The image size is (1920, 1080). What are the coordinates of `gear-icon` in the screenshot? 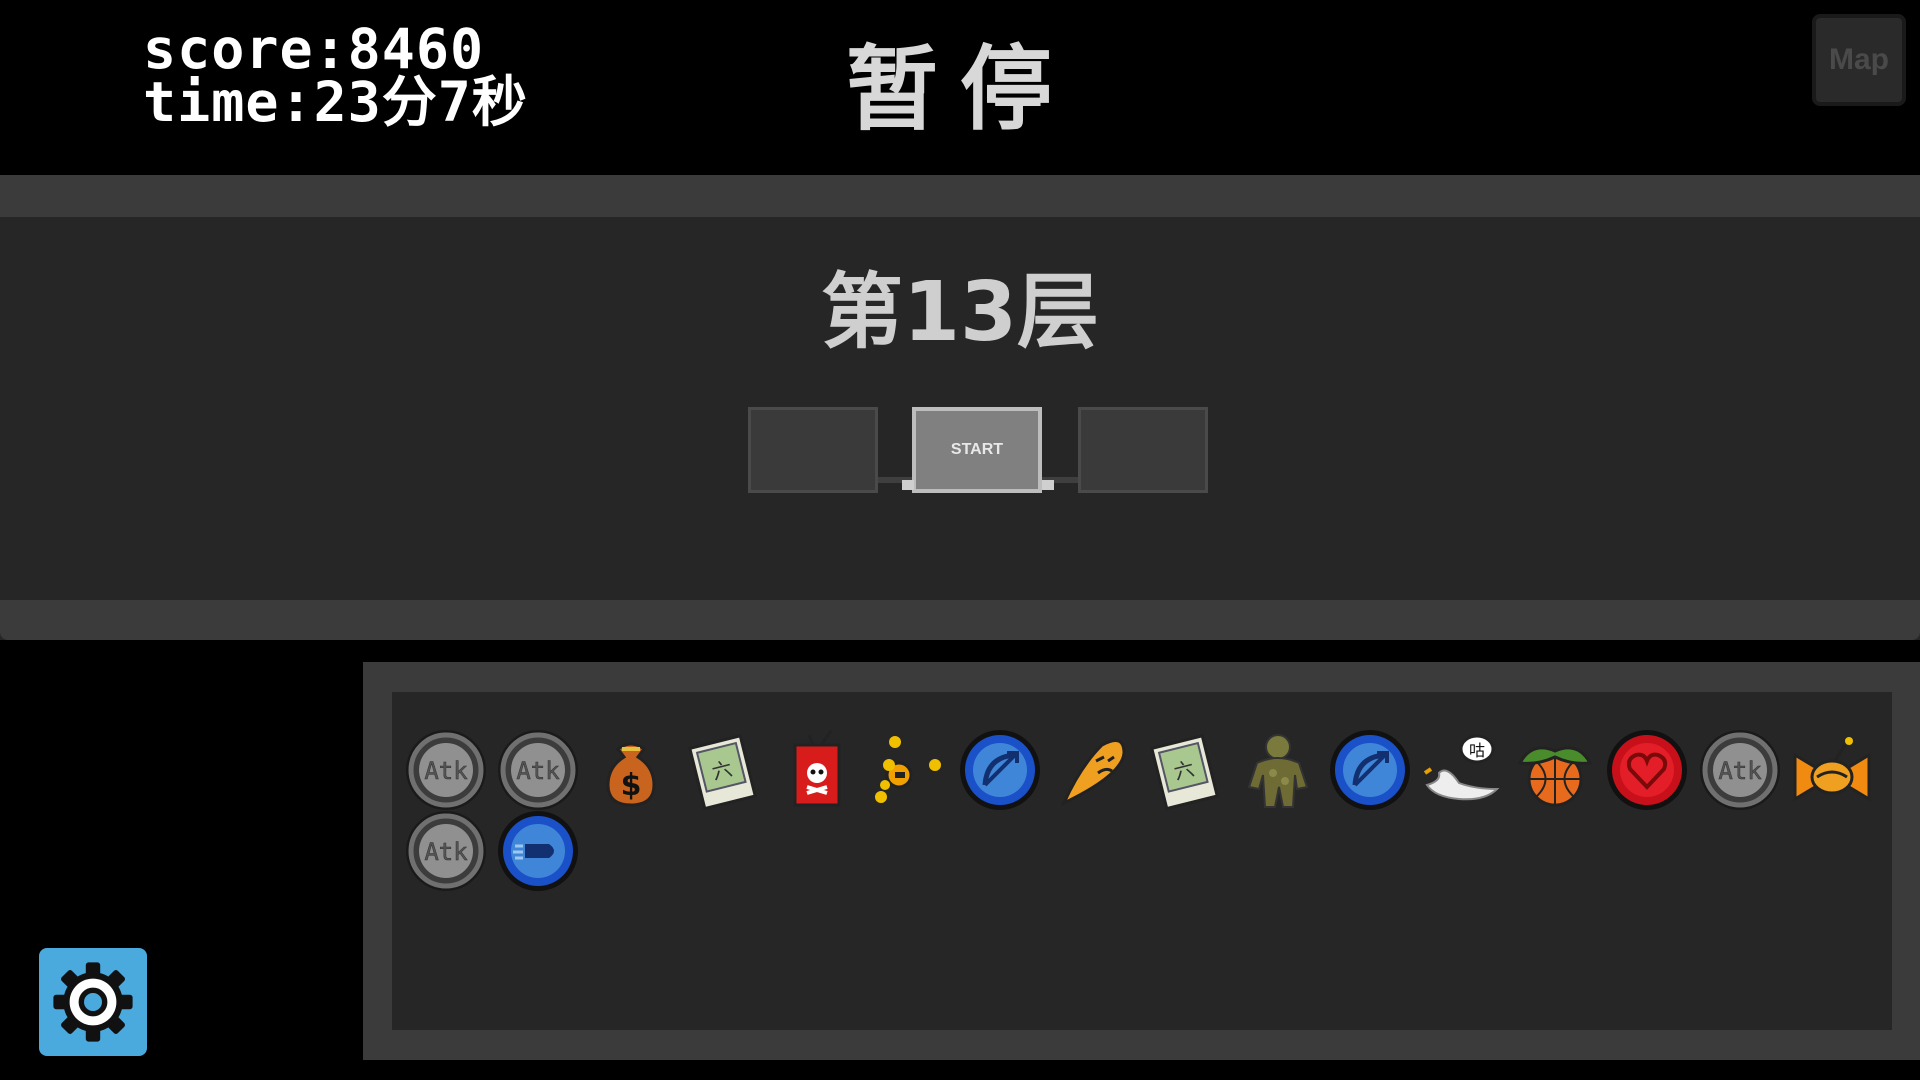 It's located at (93, 1002).